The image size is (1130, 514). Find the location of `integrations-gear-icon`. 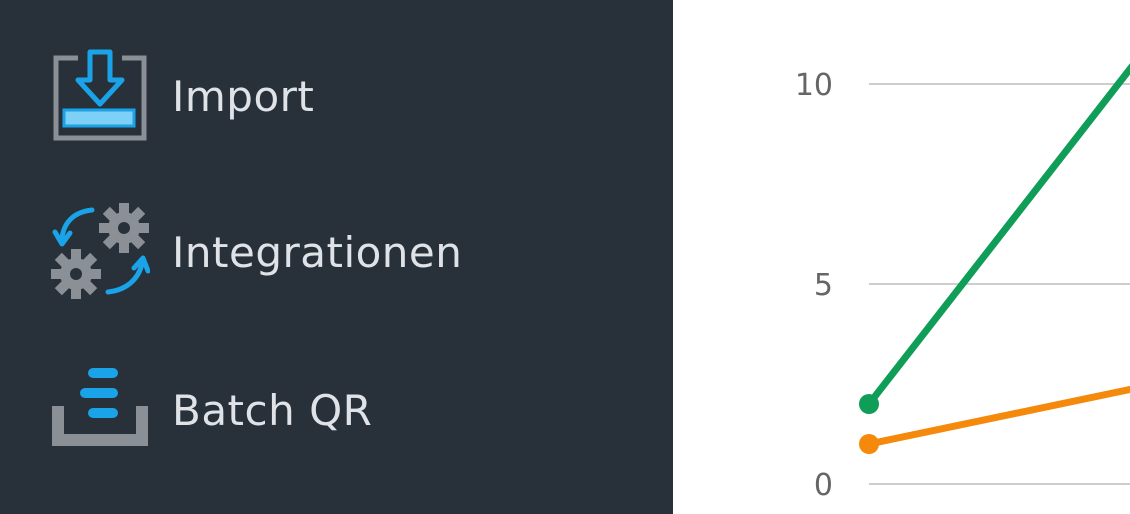

integrations-gear-icon is located at coordinates (100, 251).